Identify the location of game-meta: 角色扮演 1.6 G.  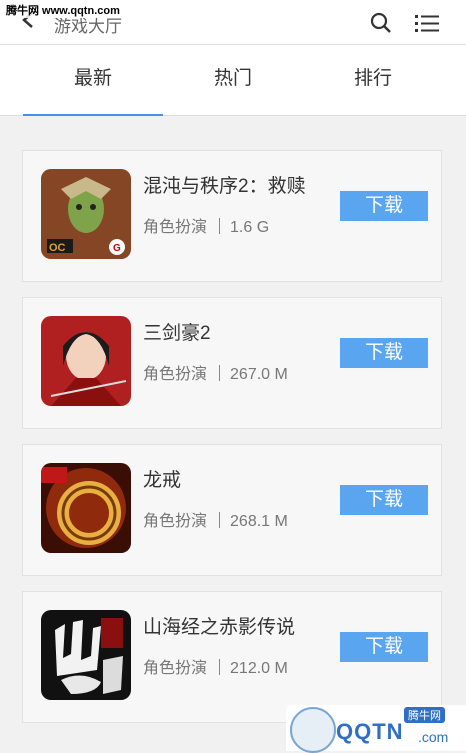
(206, 225).